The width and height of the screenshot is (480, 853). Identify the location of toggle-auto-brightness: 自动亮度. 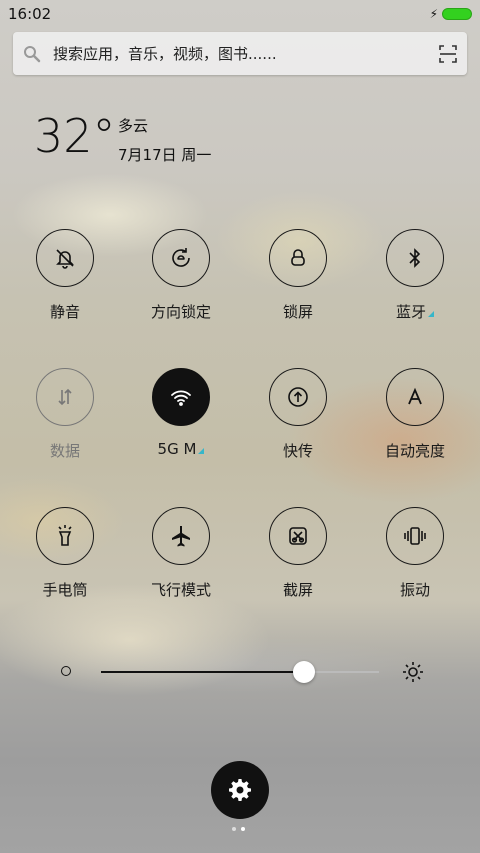
(415, 423).